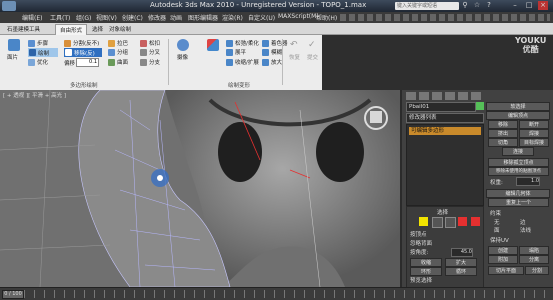  Describe the element at coordinates (534, 133) in the screenshot. I see `weld-button: 焊接` at that location.